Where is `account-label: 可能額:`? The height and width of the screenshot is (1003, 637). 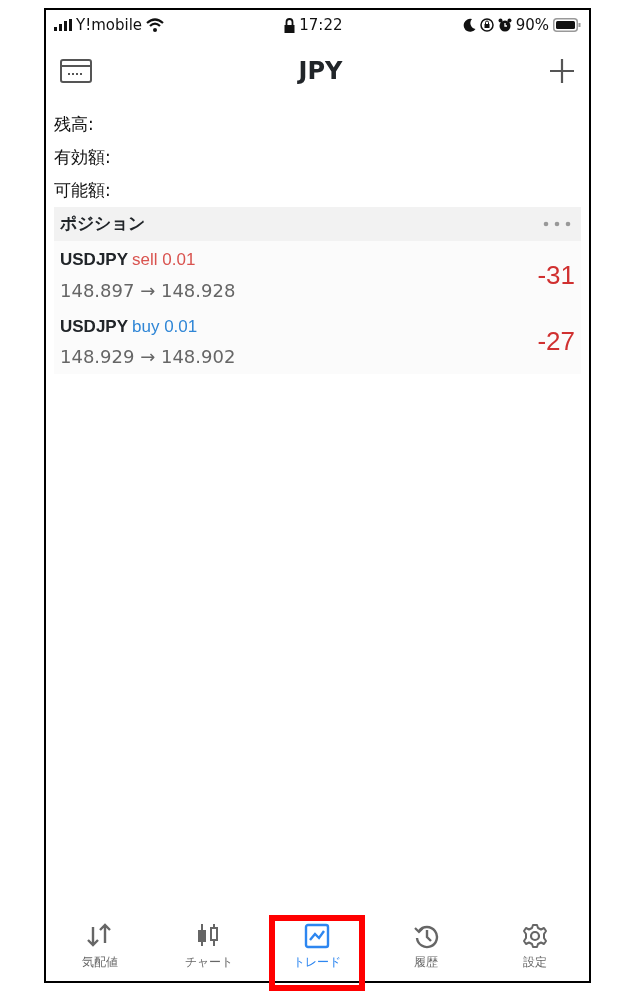
account-label: 可能額: is located at coordinates (83, 190).